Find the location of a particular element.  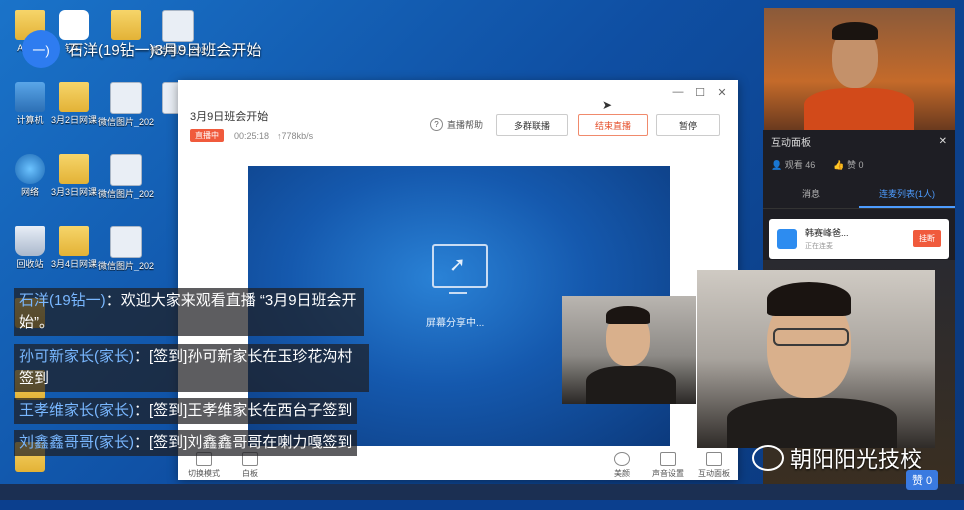

desktop-icon-label: 3月3日网课 is located at coordinates (73, 192).